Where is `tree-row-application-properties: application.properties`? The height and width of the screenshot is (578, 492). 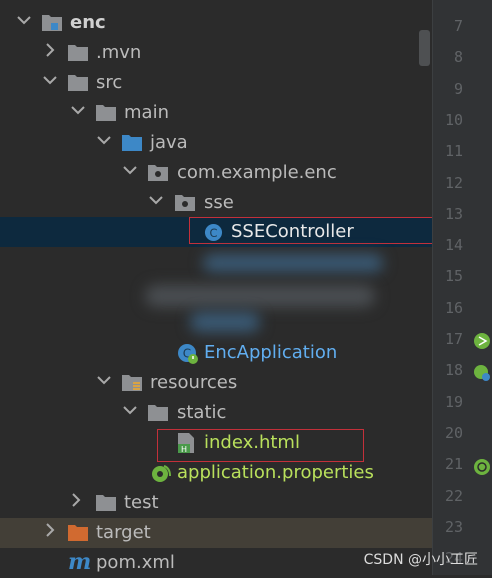
tree-row-application-properties: application.properties is located at coordinates (216, 473).